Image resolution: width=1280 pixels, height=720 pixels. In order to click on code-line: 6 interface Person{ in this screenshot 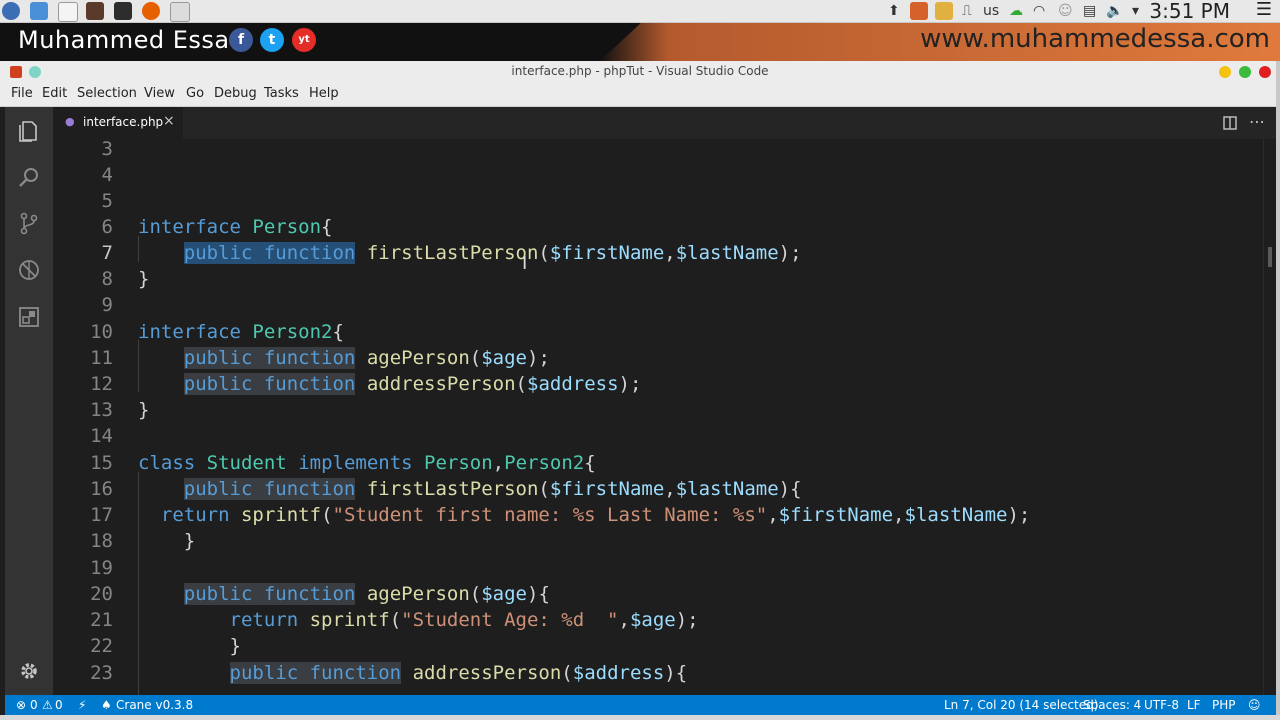, I will do `click(217, 227)`.